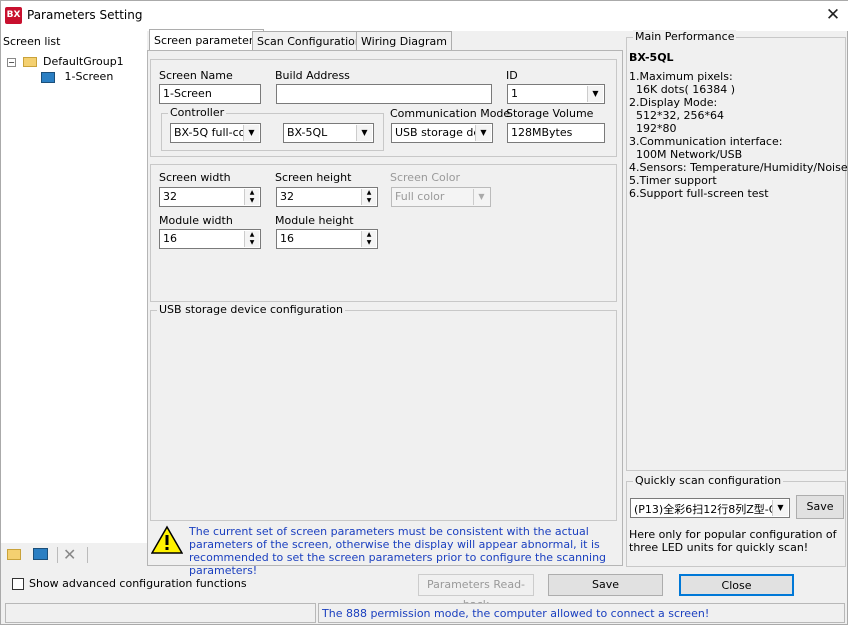 This screenshot has width=848, height=625. What do you see at coordinates (83, 61) in the screenshot?
I see `group-label: DefaultGroup1` at bounding box center [83, 61].